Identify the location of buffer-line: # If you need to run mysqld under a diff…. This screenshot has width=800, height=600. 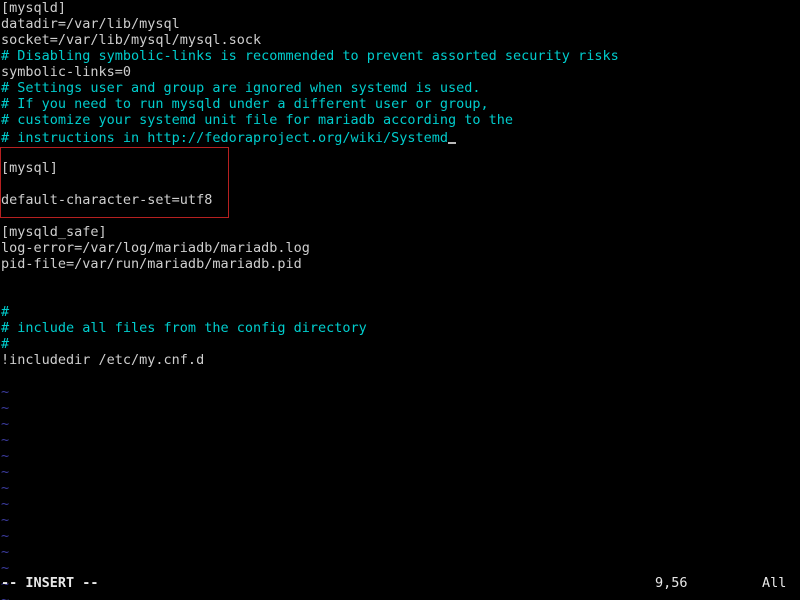
(245, 104).